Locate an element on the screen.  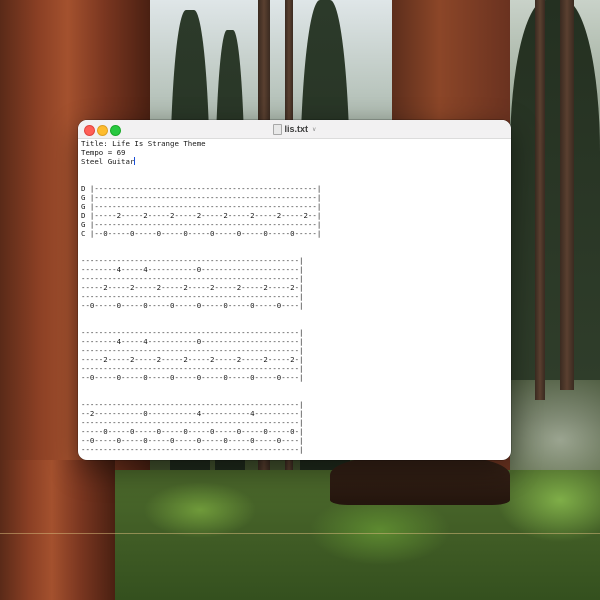
window-titlebar: lis.txt ∨ is located at coordinates (294, 129).